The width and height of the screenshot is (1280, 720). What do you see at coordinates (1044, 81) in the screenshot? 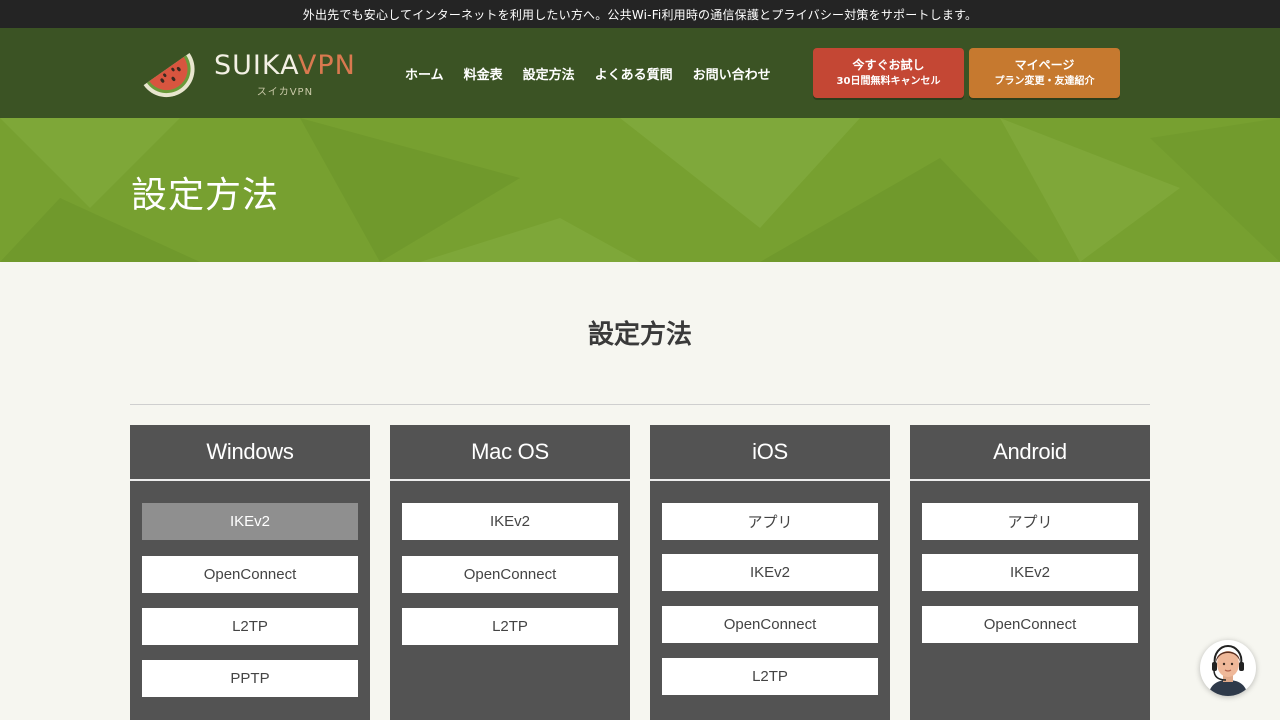
I see `mypage-sublabel: プラン変更・友達紹介` at bounding box center [1044, 81].